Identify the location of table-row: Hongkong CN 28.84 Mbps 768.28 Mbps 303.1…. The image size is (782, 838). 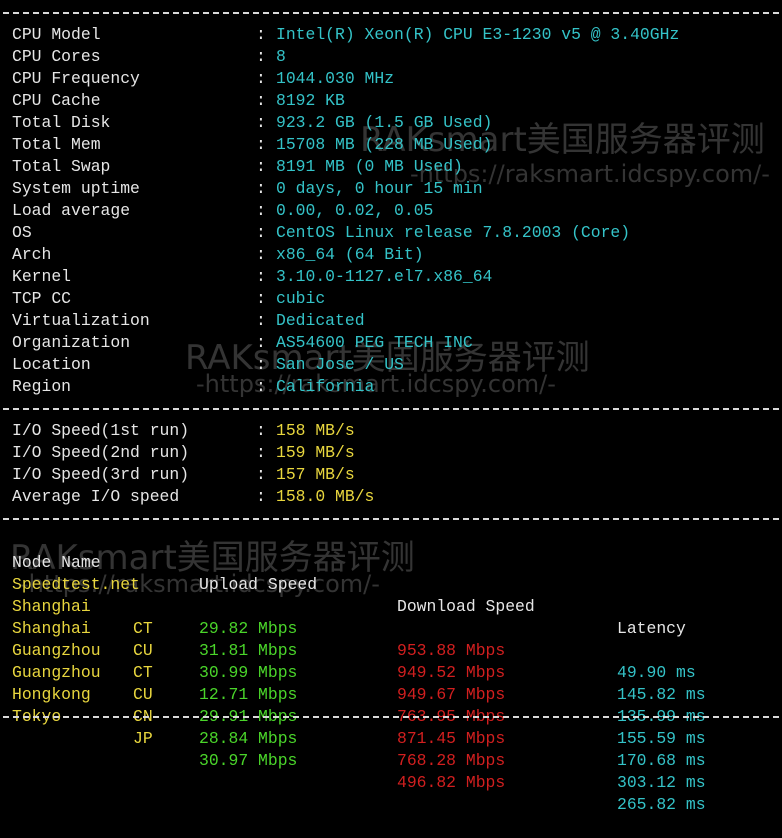
(359, 738).